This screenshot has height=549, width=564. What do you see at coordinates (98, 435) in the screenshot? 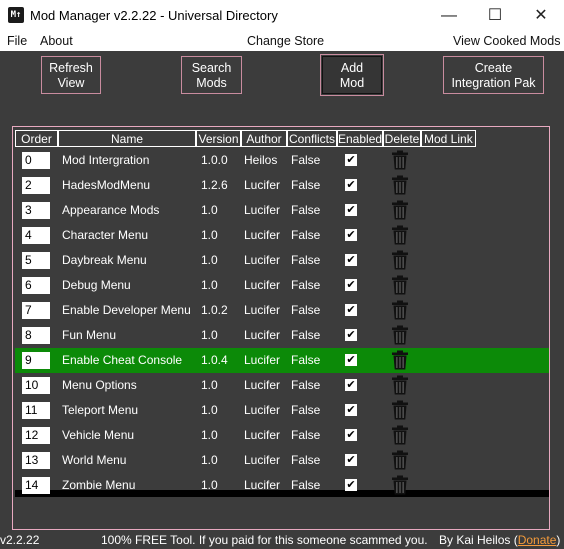
I see `mod-name: Vehicle Menu` at bounding box center [98, 435].